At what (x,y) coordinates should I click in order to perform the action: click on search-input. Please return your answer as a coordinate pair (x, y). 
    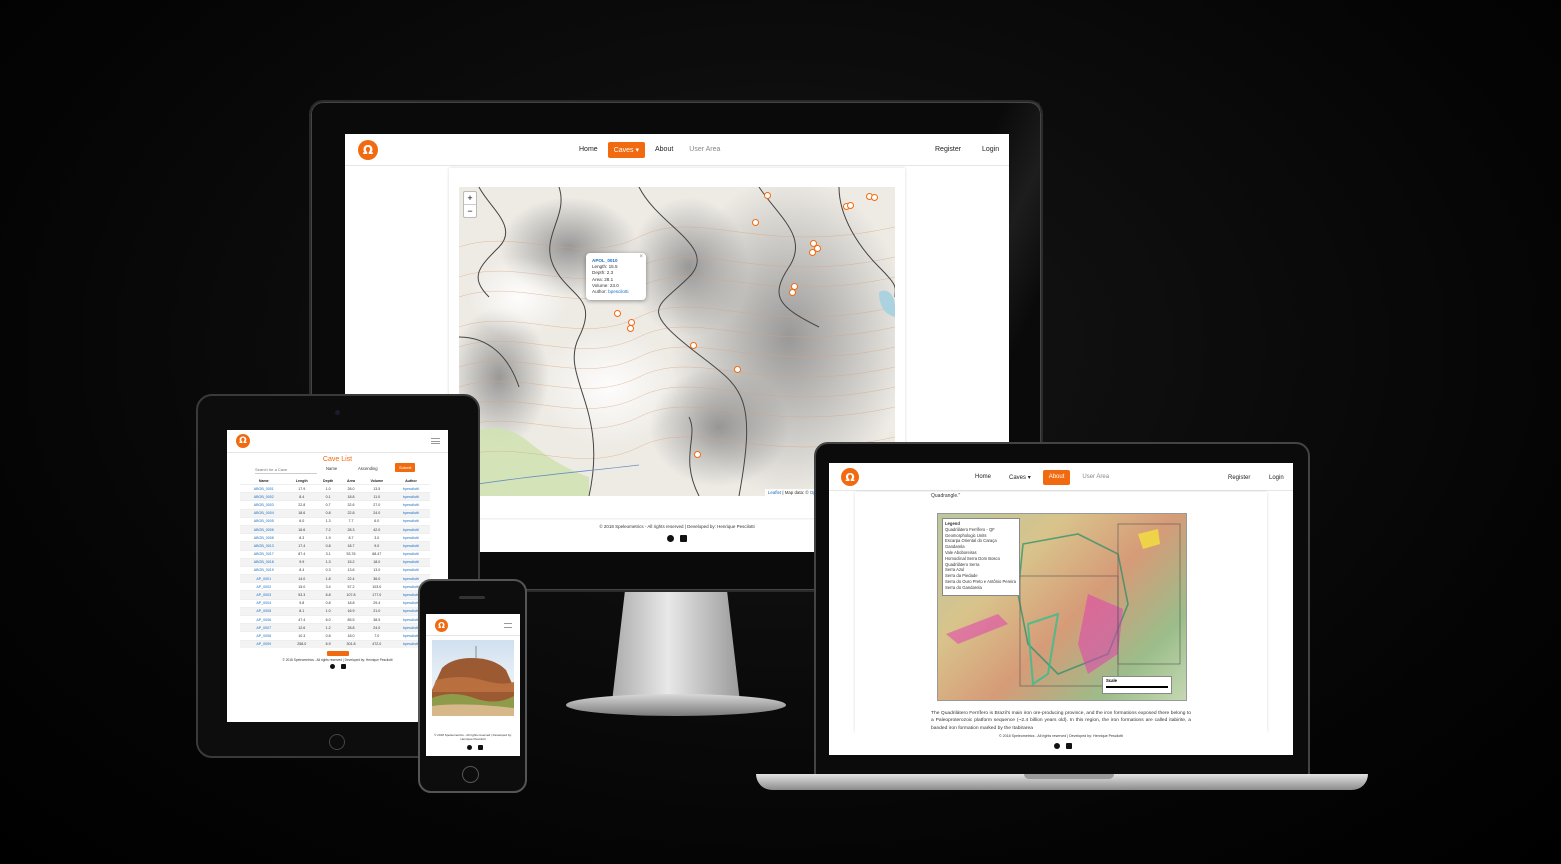
    Looking at the image, I should click on (286, 469).